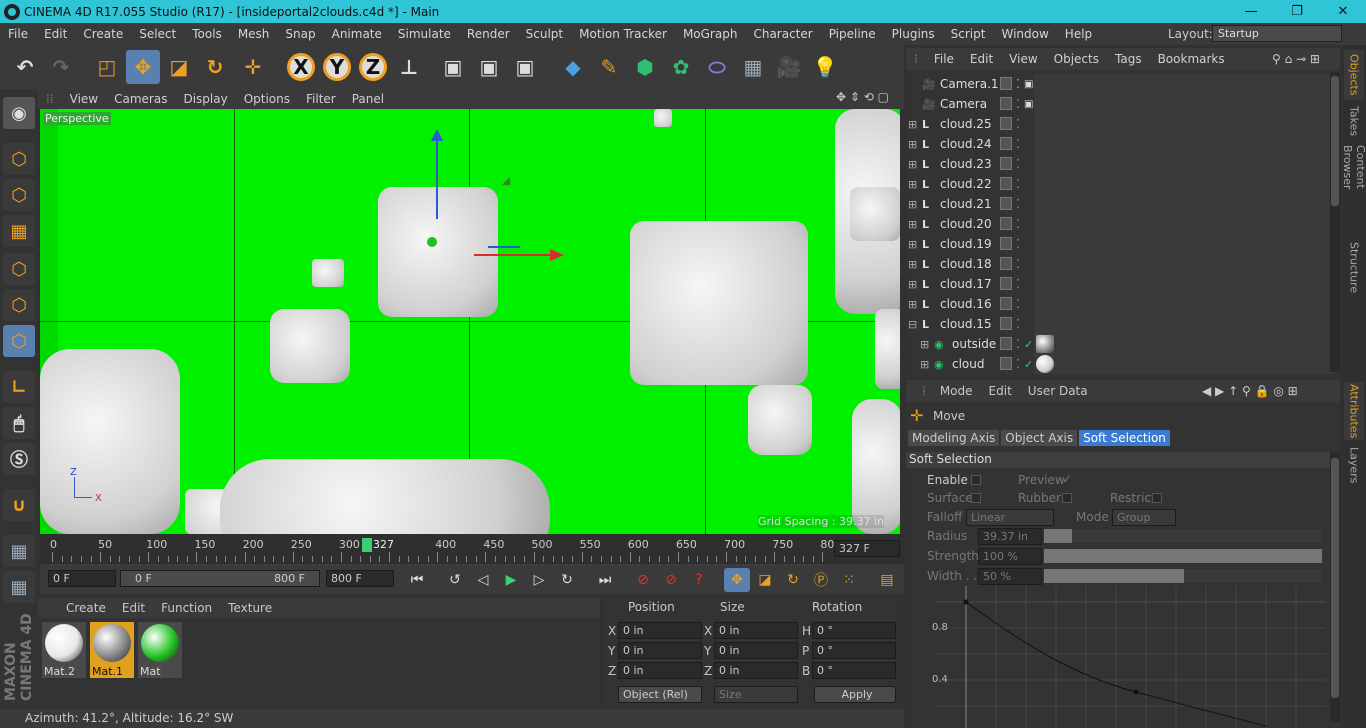 The image size is (1366, 728). I want to click on falloff-graph: 0.8 0.4, so click(1129, 657).